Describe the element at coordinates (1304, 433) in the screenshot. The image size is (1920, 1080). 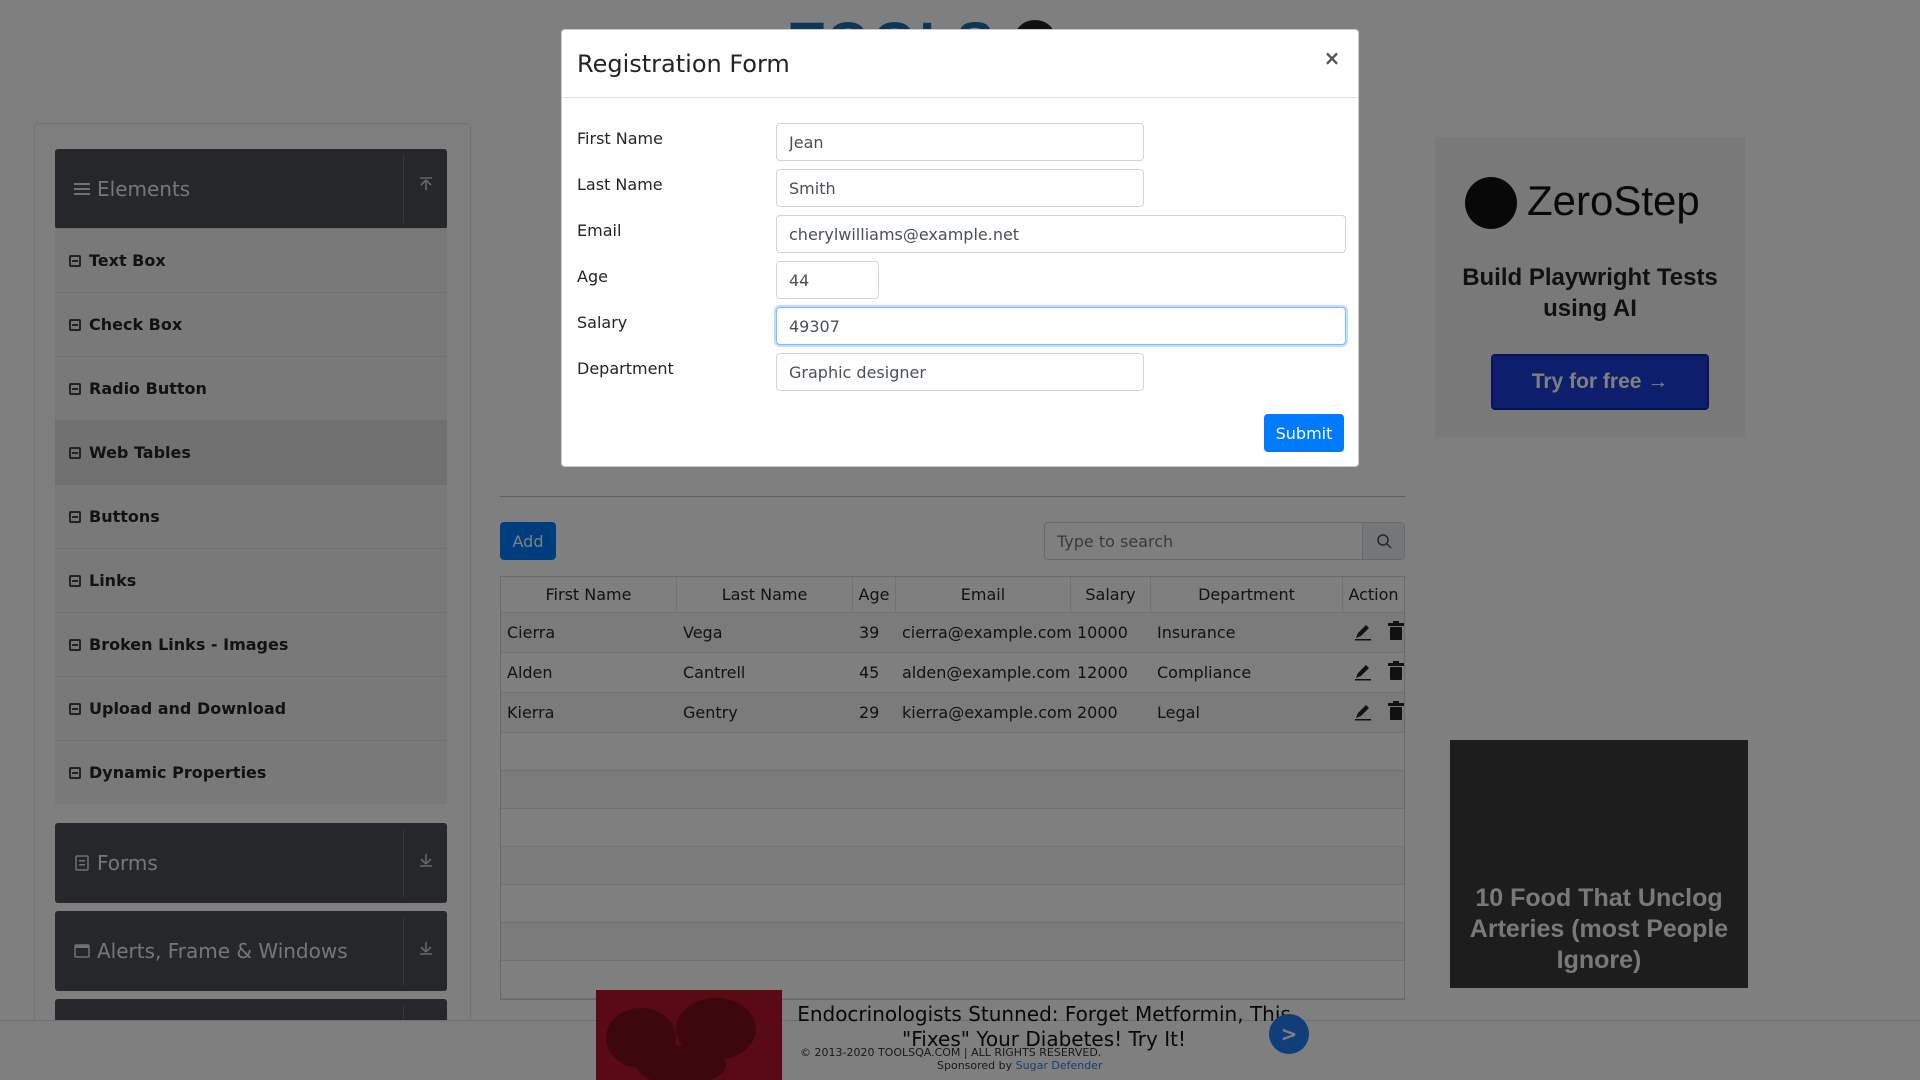
I see `submit-button: Submit` at that location.